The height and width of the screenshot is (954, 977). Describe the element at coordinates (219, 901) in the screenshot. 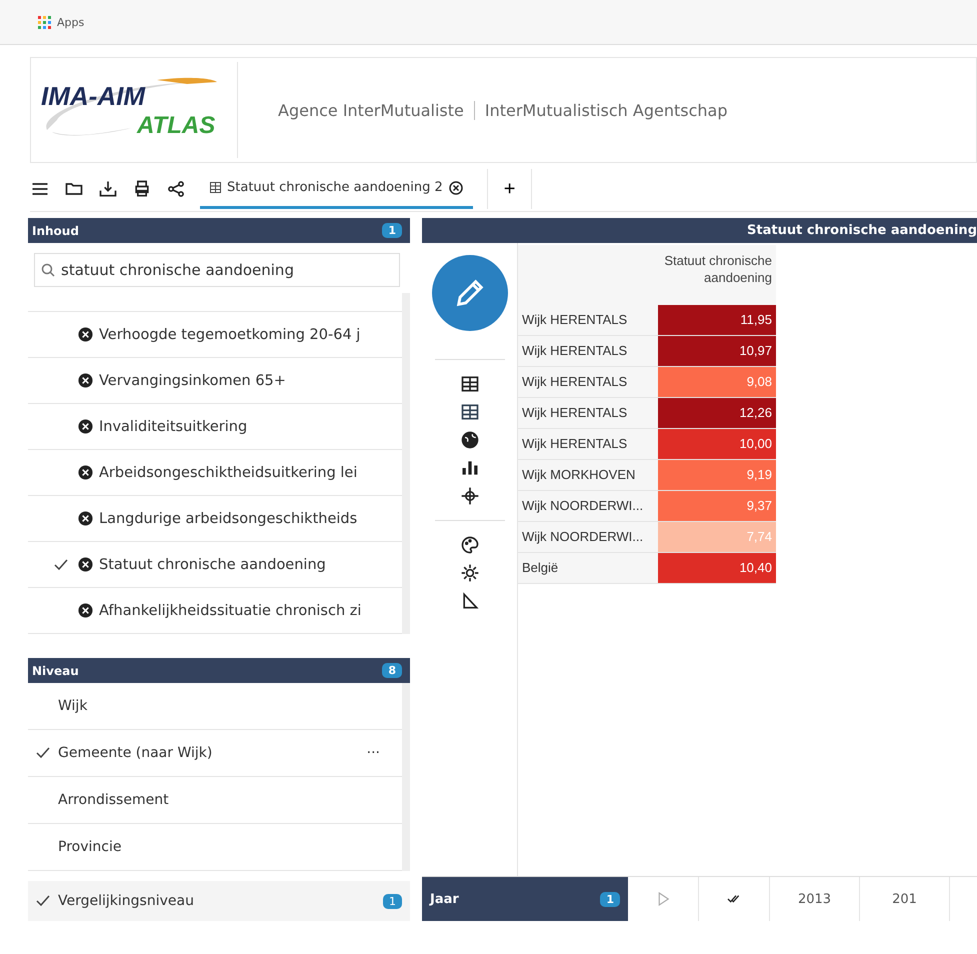

I see `comparison-level-row: Vergelijkingsniveau 1` at that location.